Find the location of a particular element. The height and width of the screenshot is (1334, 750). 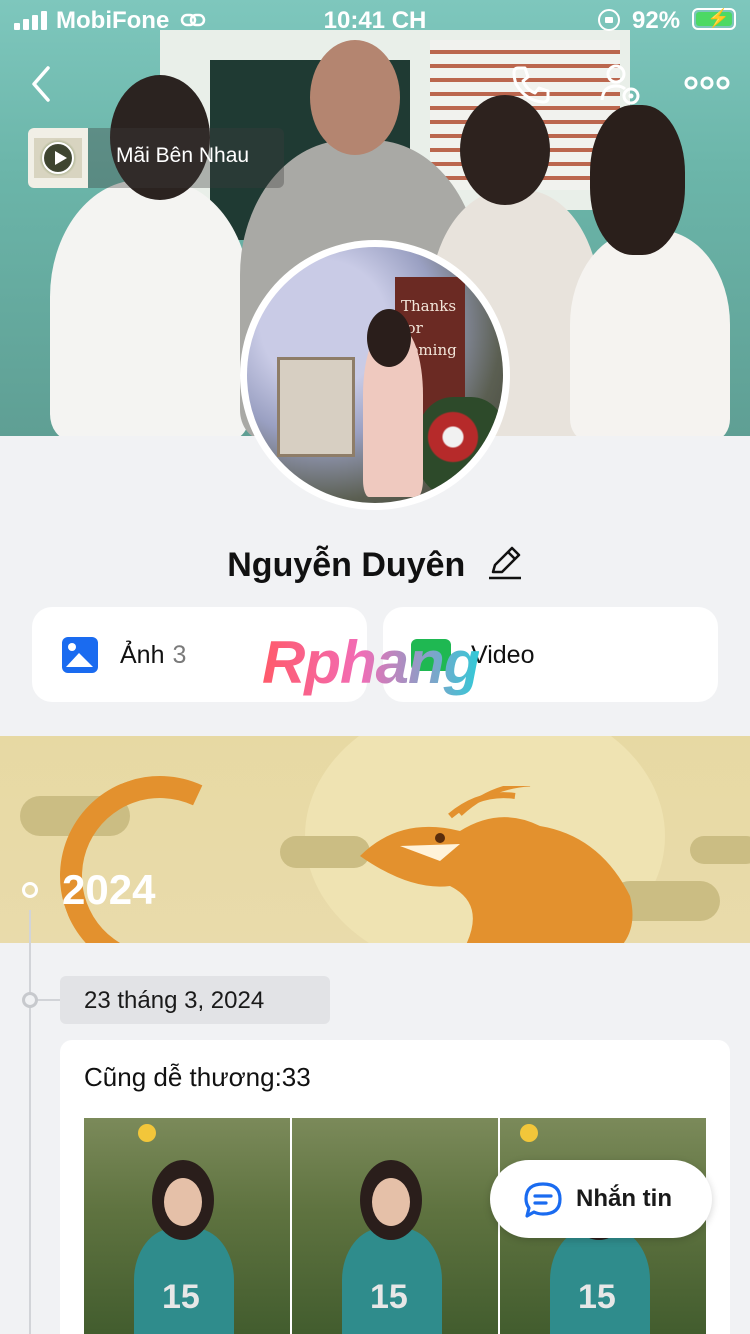

watermark-logo: Rphang is located at coordinates (371, 662).